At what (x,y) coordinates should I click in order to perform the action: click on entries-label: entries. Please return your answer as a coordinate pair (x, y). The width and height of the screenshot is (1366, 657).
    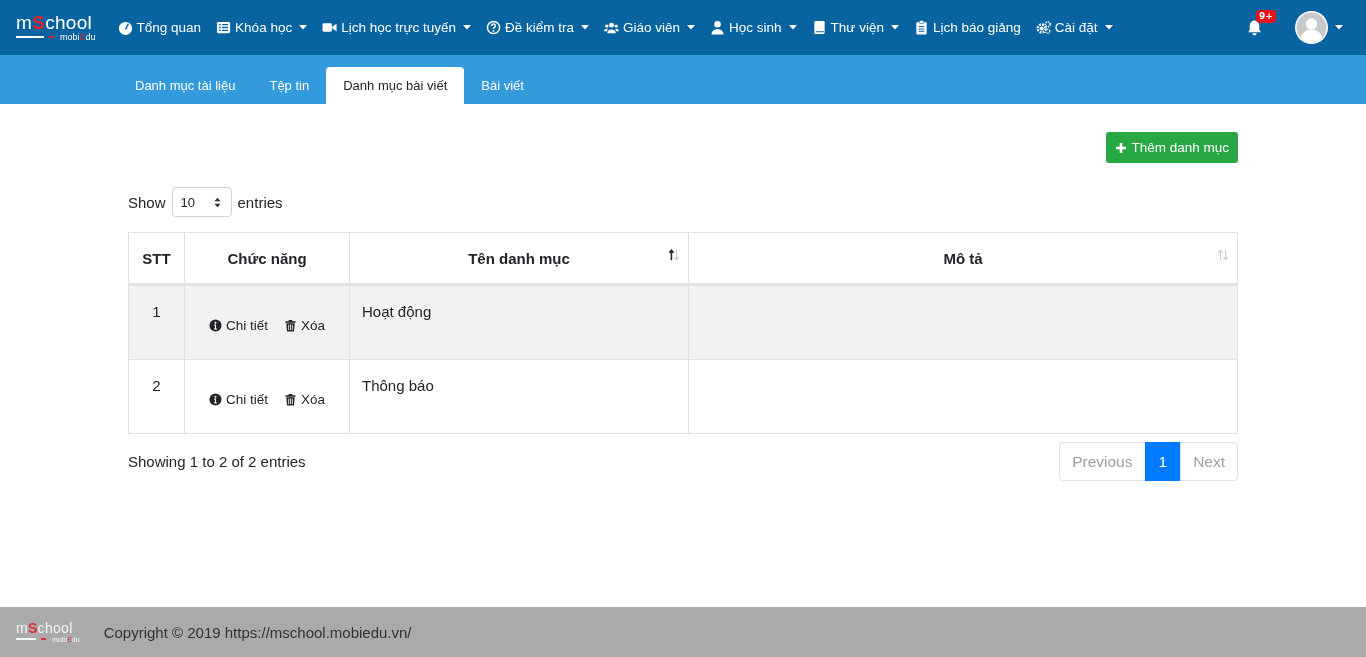
    Looking at the image, I should click on (260, 202).